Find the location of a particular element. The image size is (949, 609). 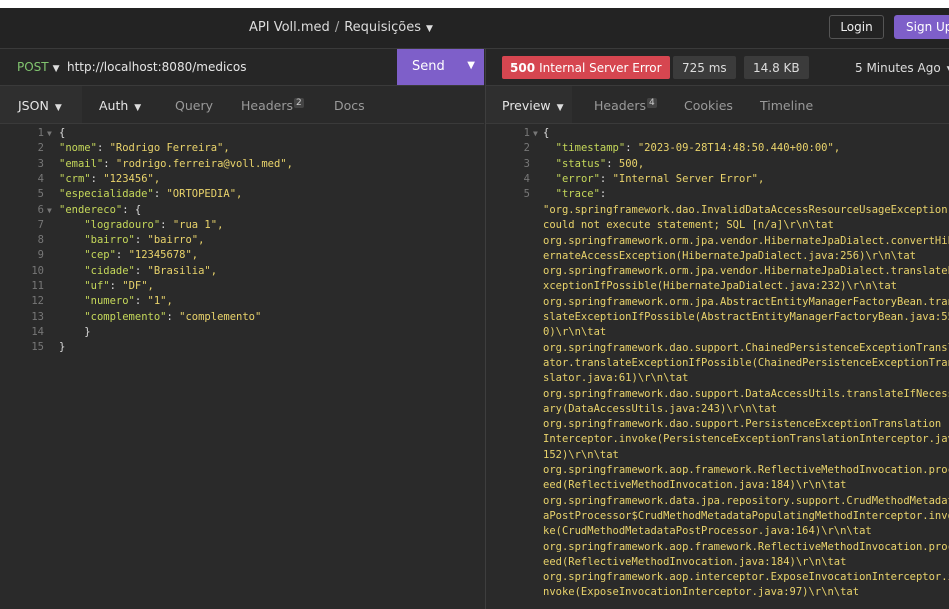

tab-label: JSON is located at coordinates (33, 105).